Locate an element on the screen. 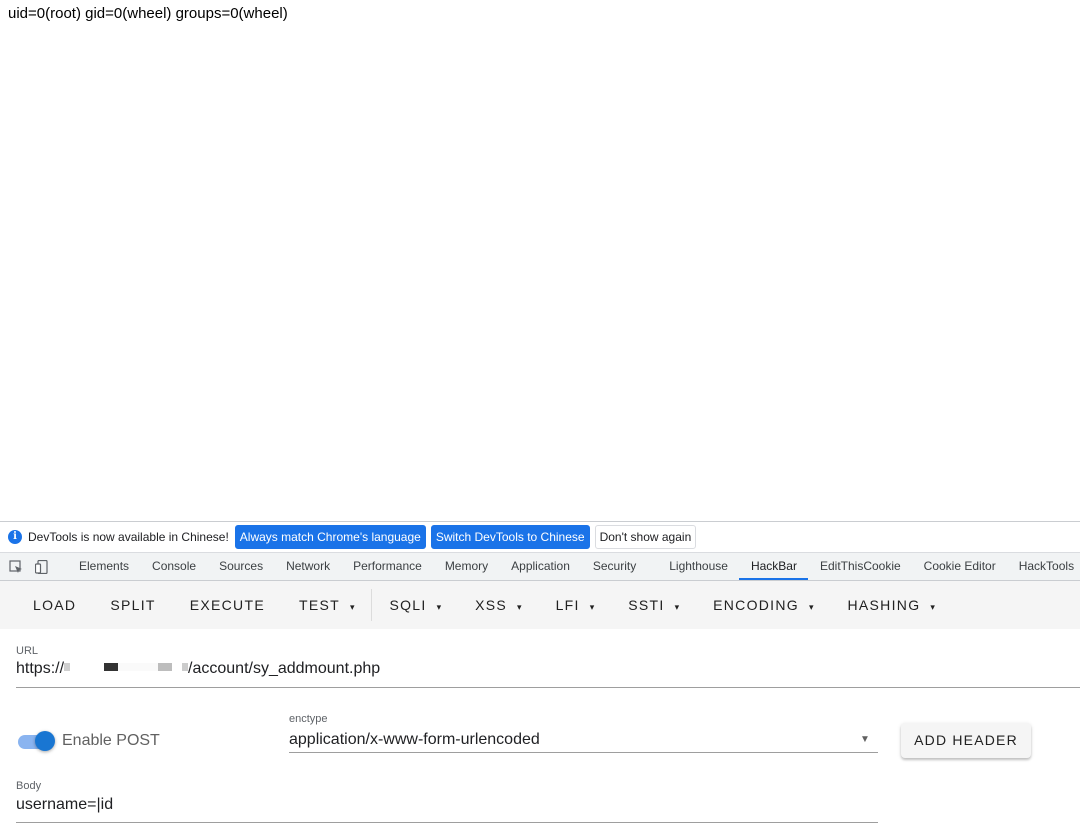 The image size is (1080, 833). sqli-menu-button: SQLI ▾ is located at coordinates (415, 605).